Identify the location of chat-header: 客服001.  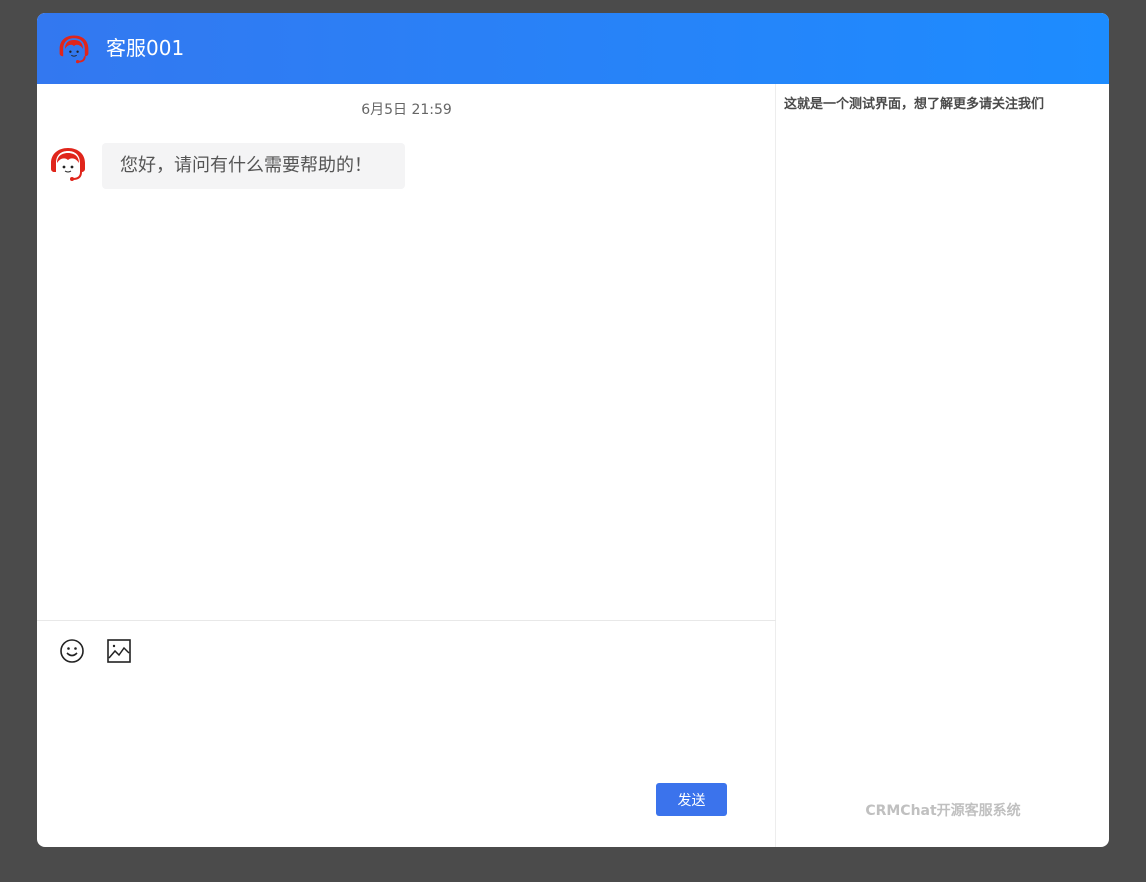
(573, 48).